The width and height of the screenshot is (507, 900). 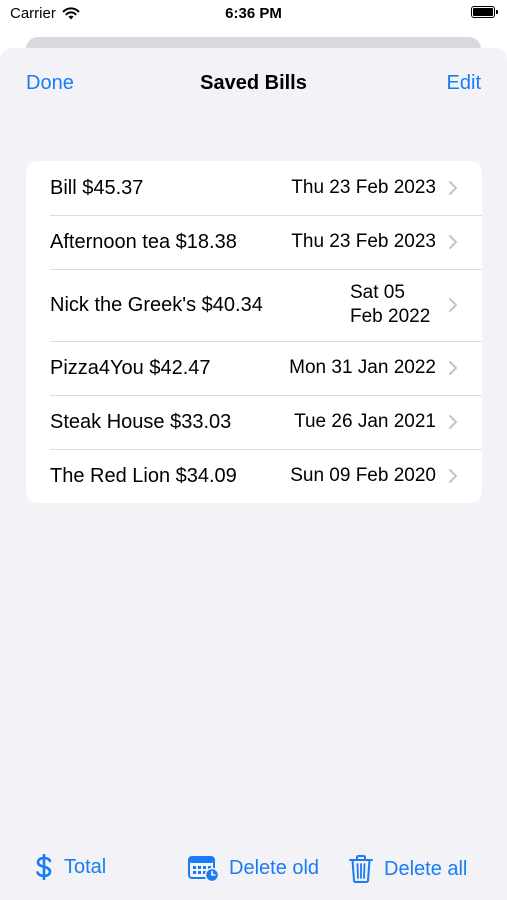 I want to click on bill-date: Mon 31 Jan 2022, so click(x=362, y=367).